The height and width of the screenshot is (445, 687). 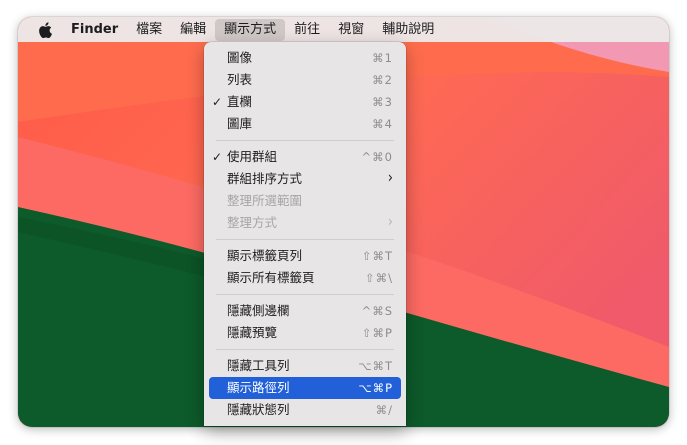 What do you see at coordinates (45, 29) in the screenshot?
I see `apple-logo-icon` at bounding box center [45, 29].